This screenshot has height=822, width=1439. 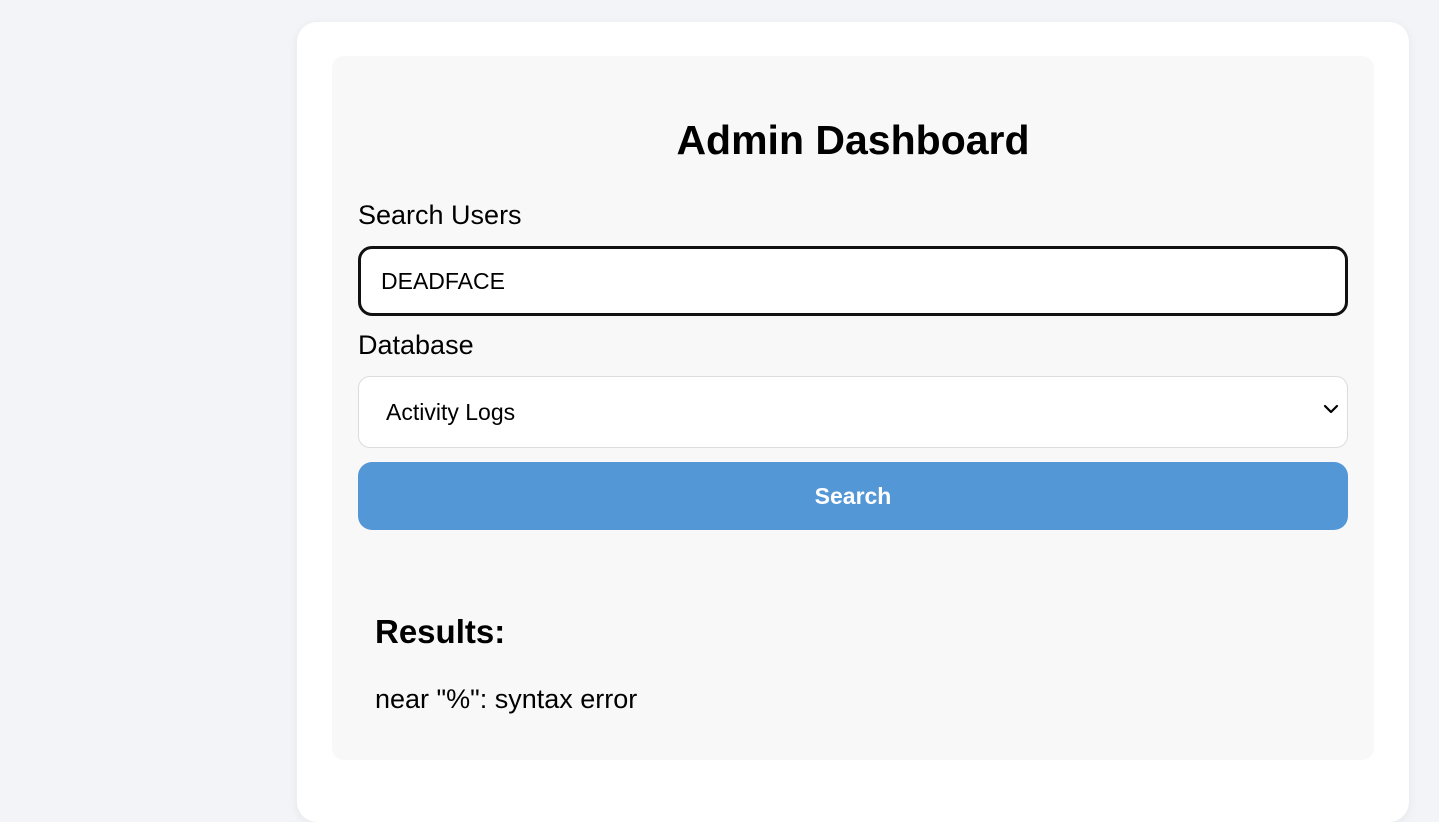 I want to click on chevron-down-icon, so click(x=1331, y=409).